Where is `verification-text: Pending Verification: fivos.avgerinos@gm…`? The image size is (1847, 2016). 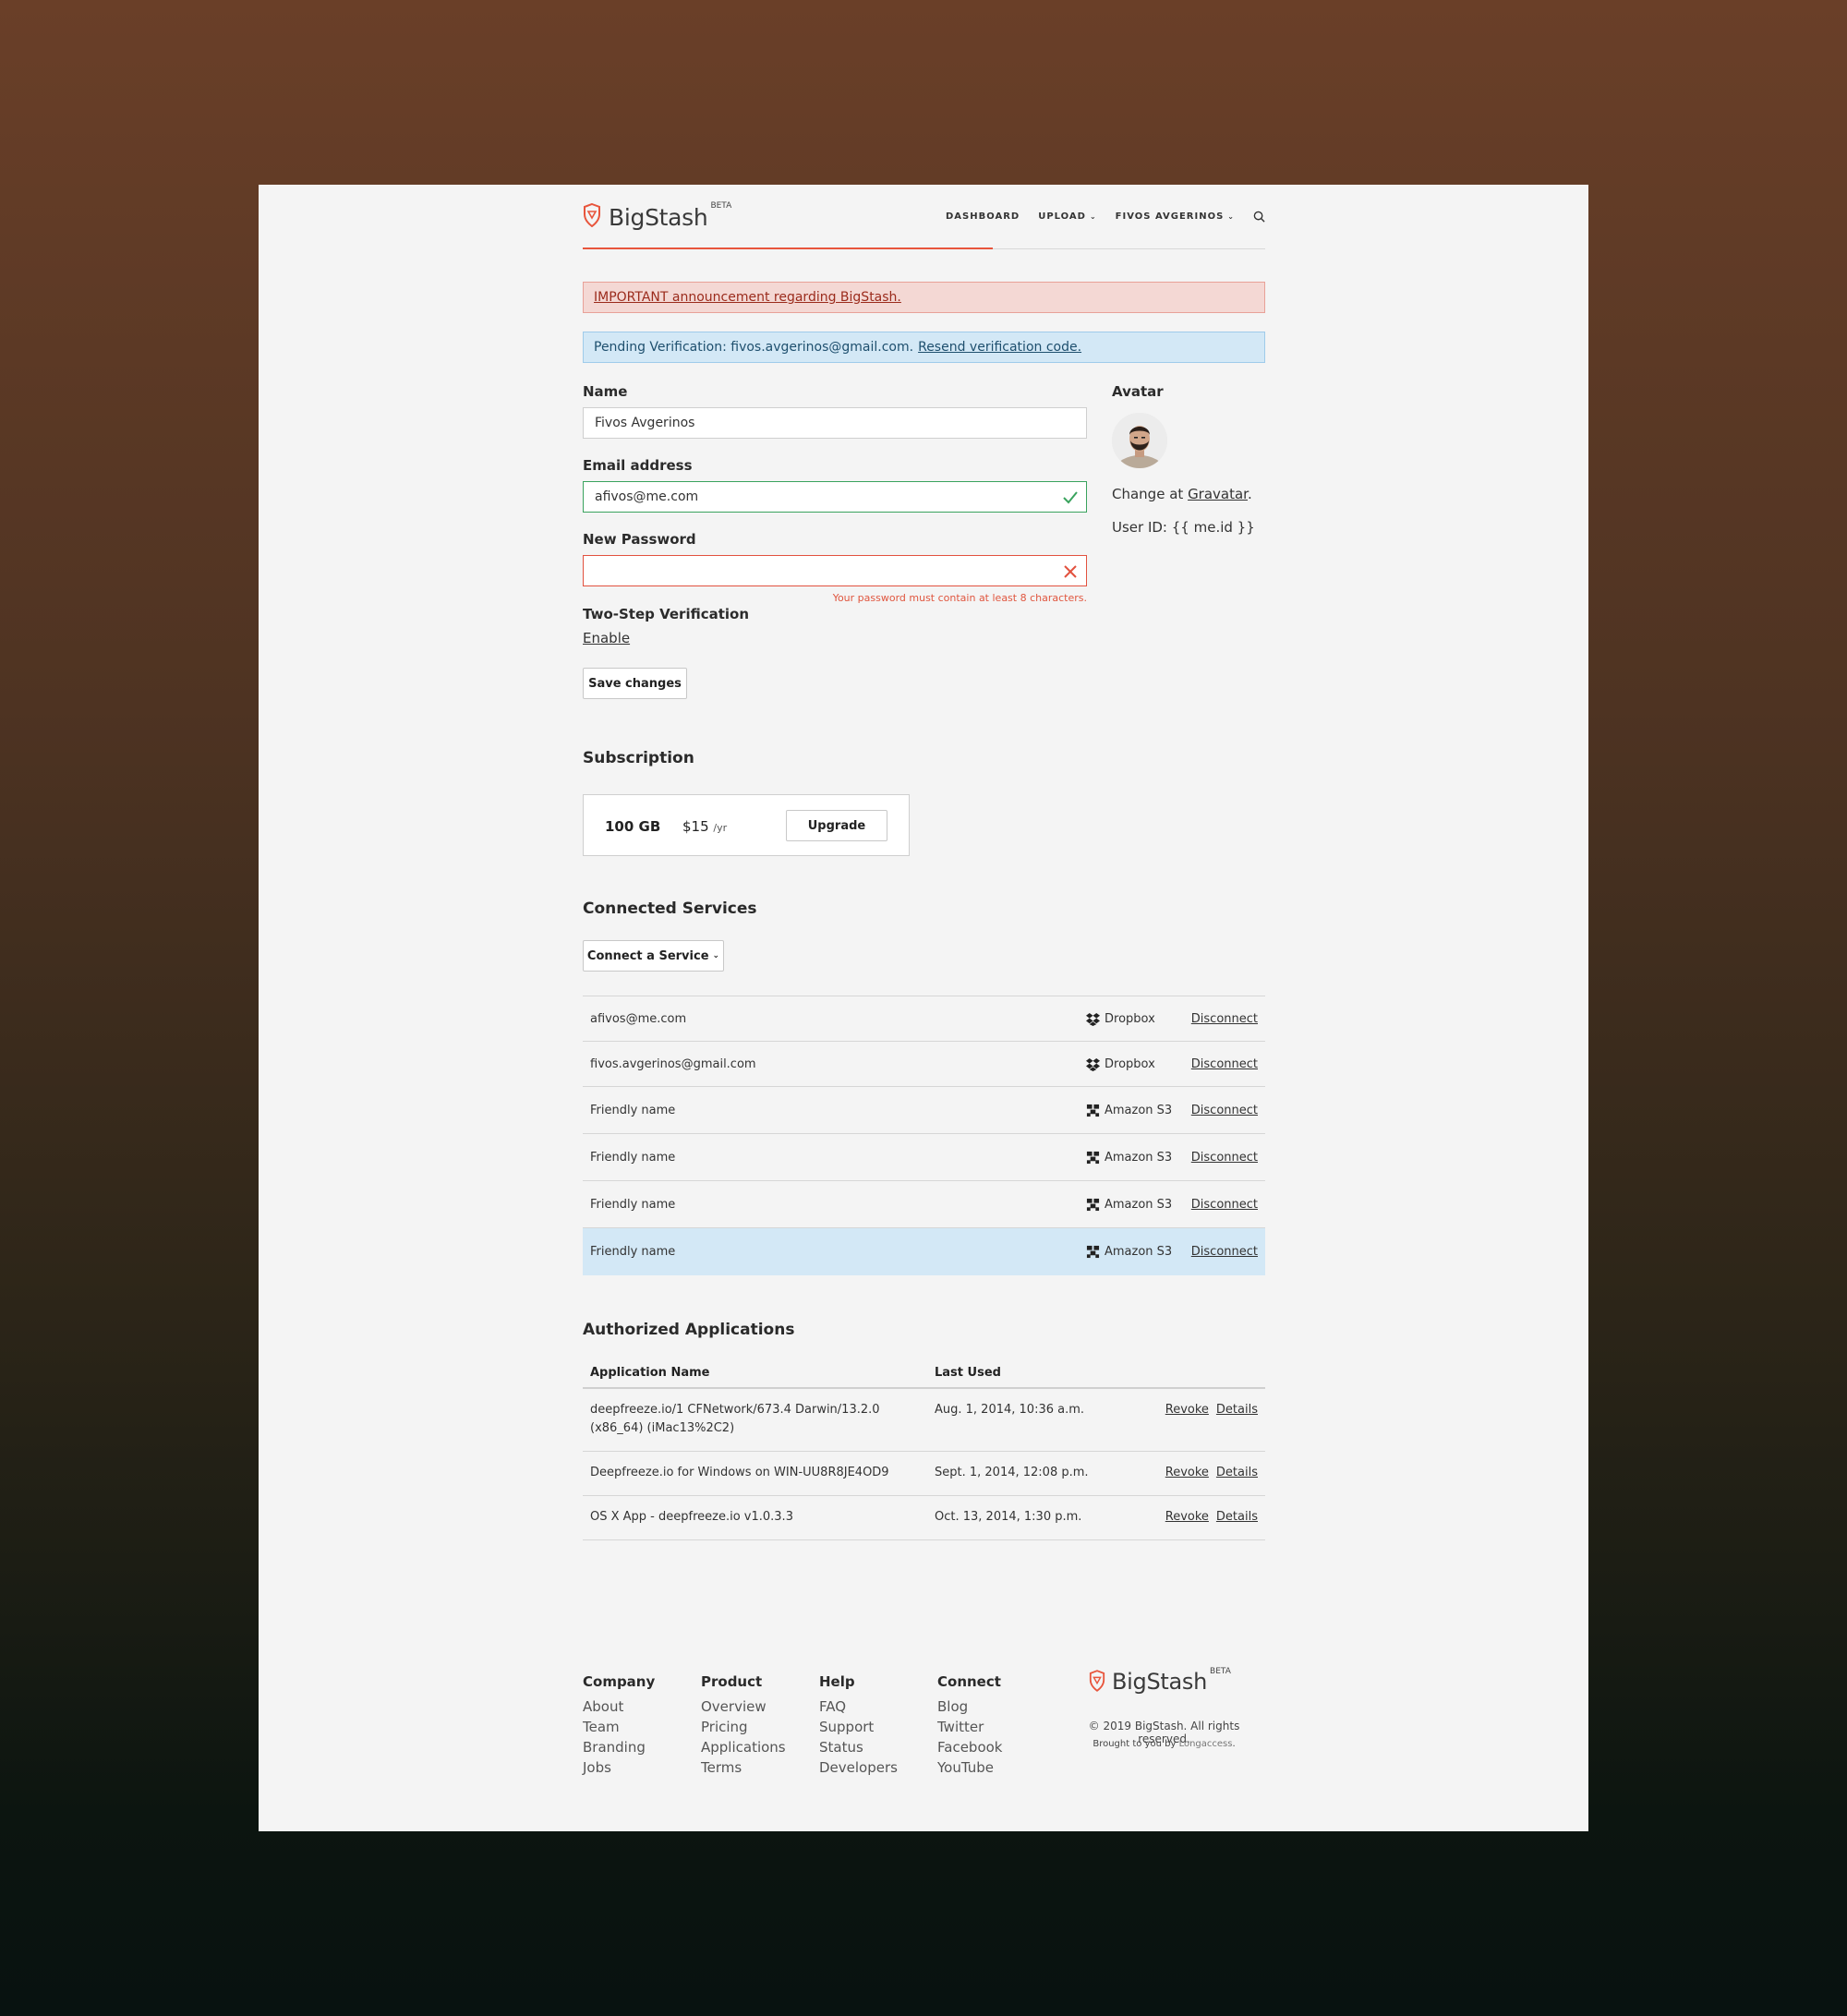 verification-text: Pending Verification: fivos.avgerinos@gm… is located at coordinates (754, 347).